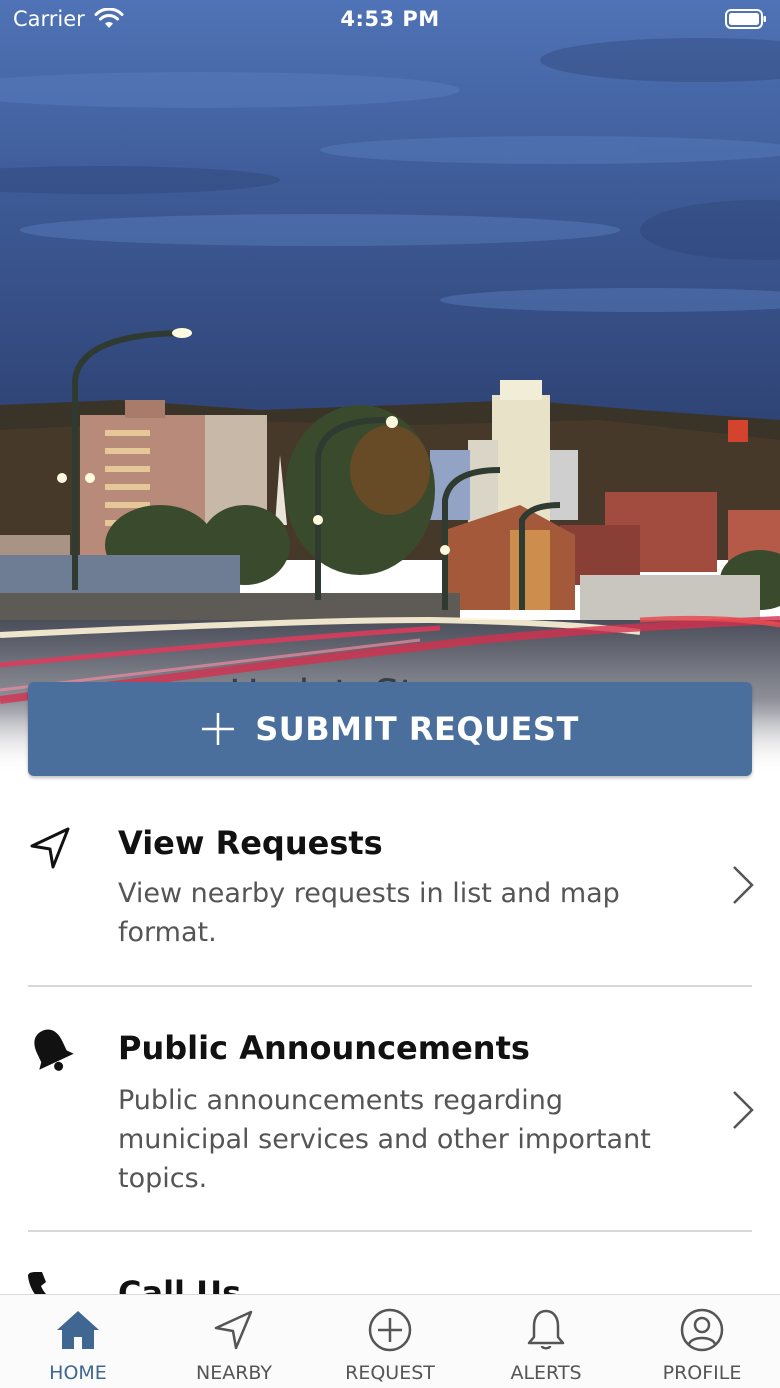 The height and width of the screenshot is (1388, 780). What do you see at coordinates (546, 1373) in the screenshot?
I see `tab-alerts-label: ALERTS` at bounding box center [546, 1373].